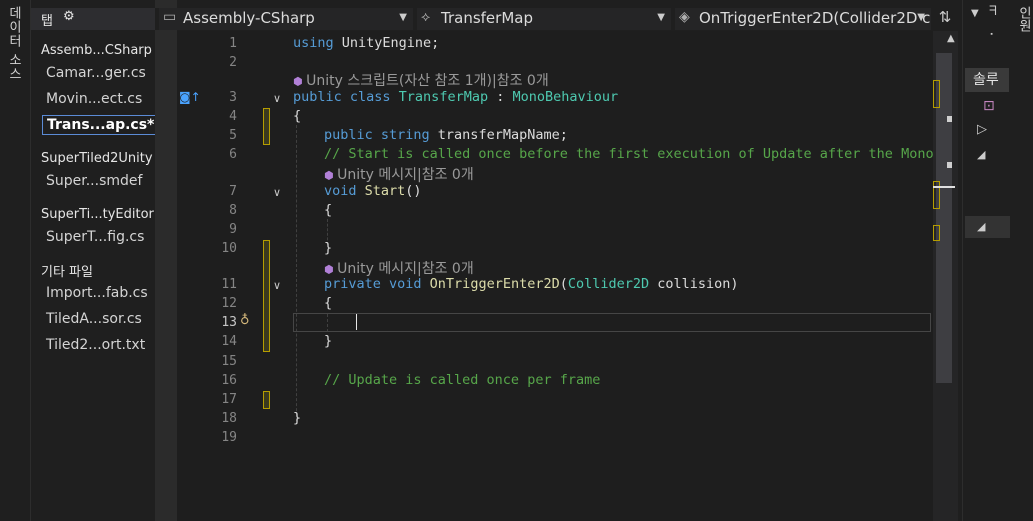 Image resolution: width=1033 pixels, height=521 pixels. Describe the element at coordinates (944, 187) in the screenshot. I see `caret-position-marker` at that location.